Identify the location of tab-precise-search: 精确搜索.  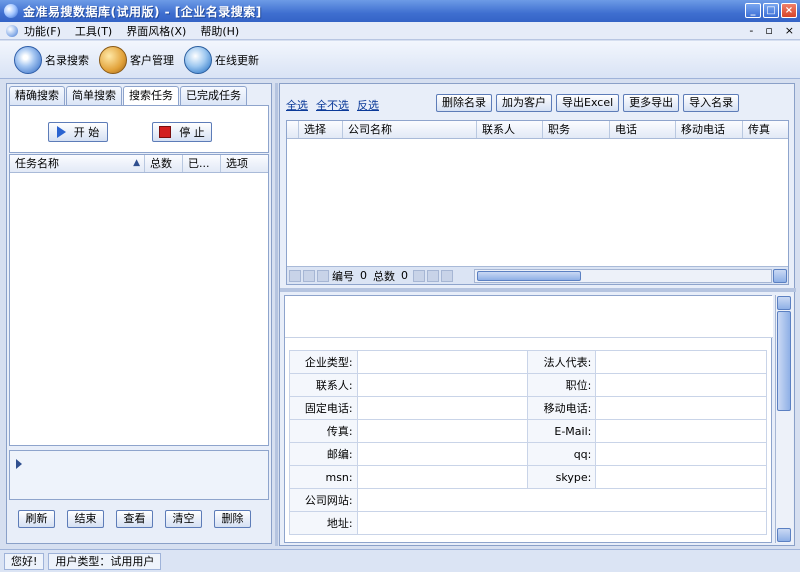
(37, 95).